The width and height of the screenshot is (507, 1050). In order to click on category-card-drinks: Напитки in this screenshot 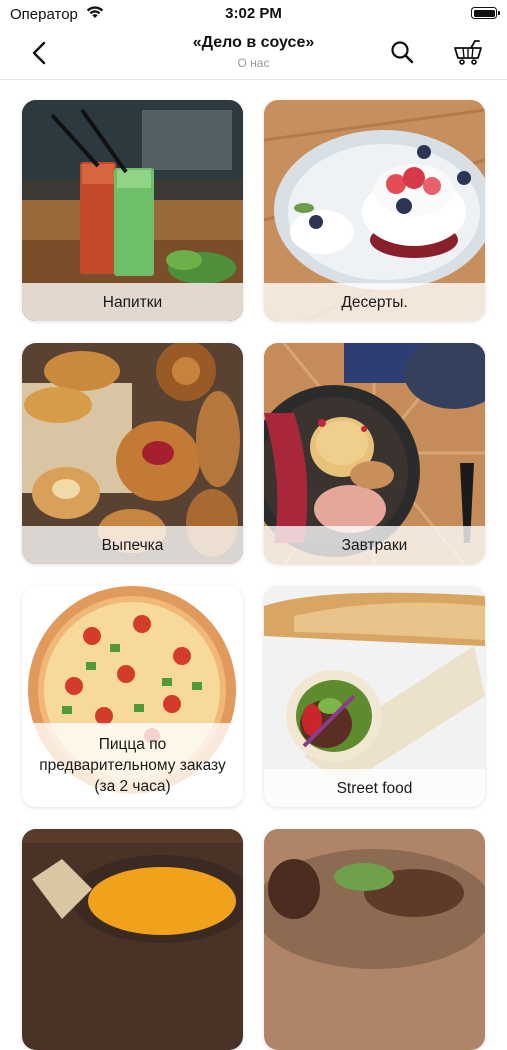, I will do `click(132, 210)`.